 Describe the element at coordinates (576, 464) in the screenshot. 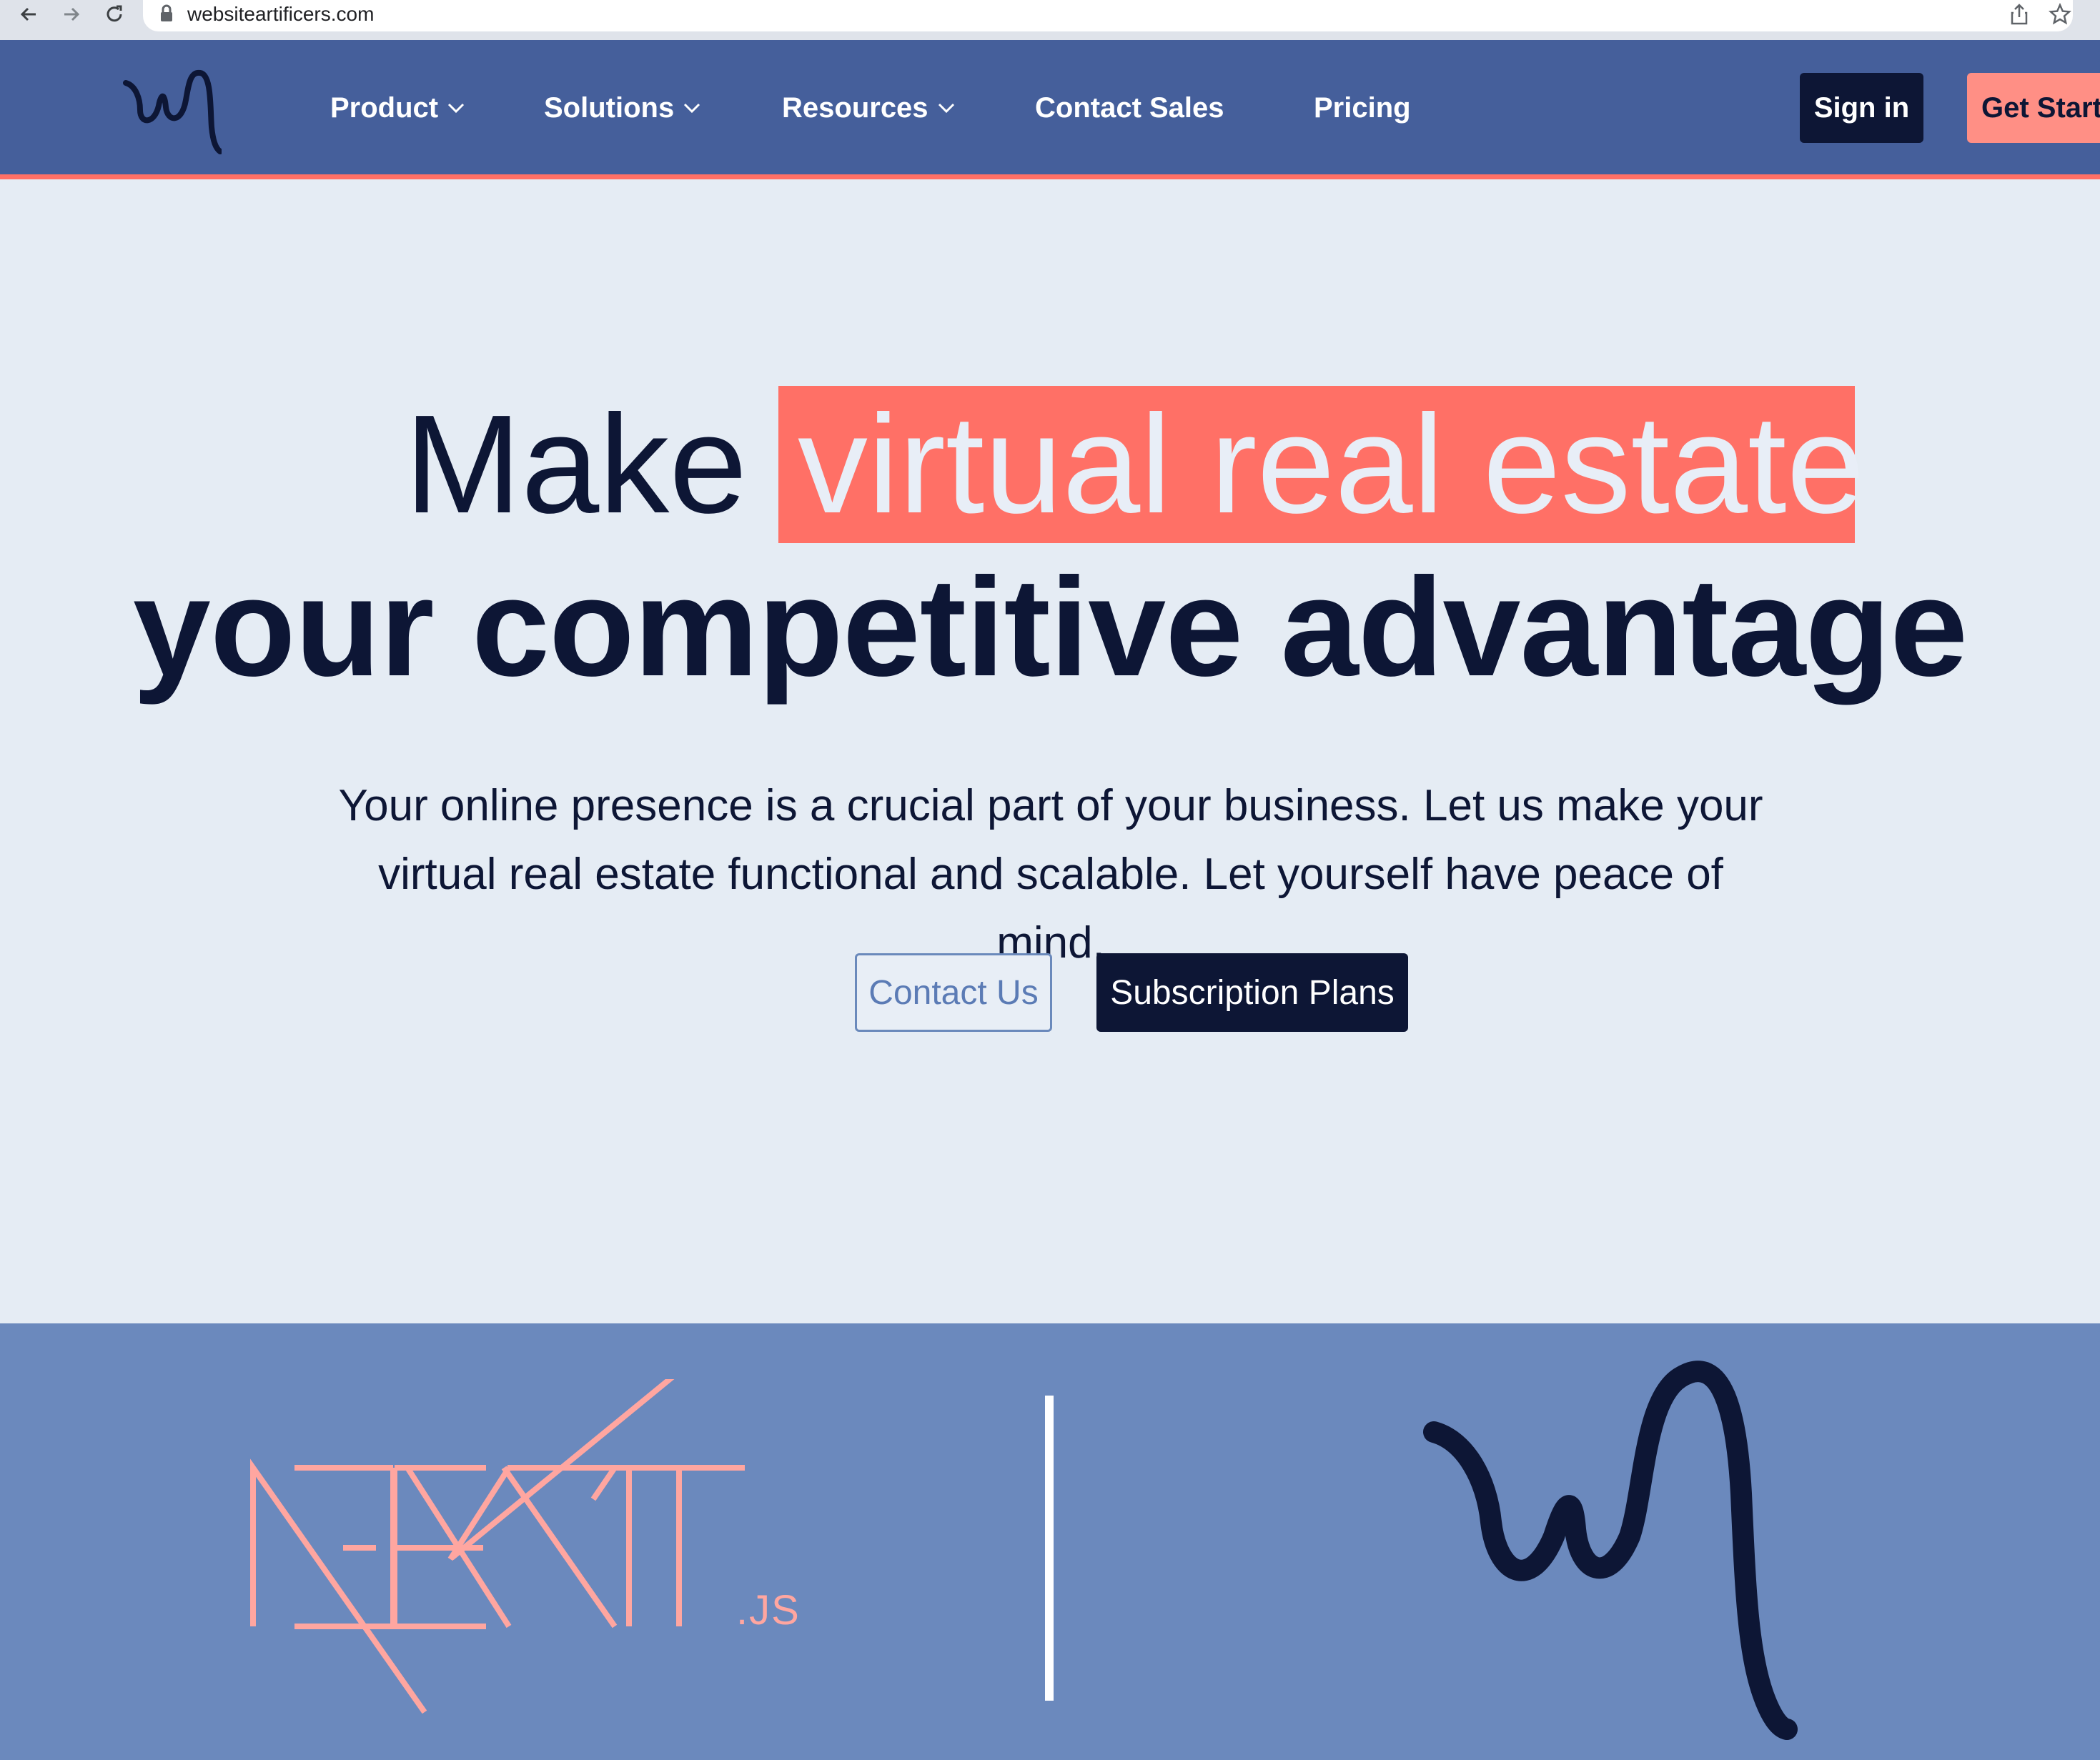

I see `hero-headline-plain: Make` at that location.